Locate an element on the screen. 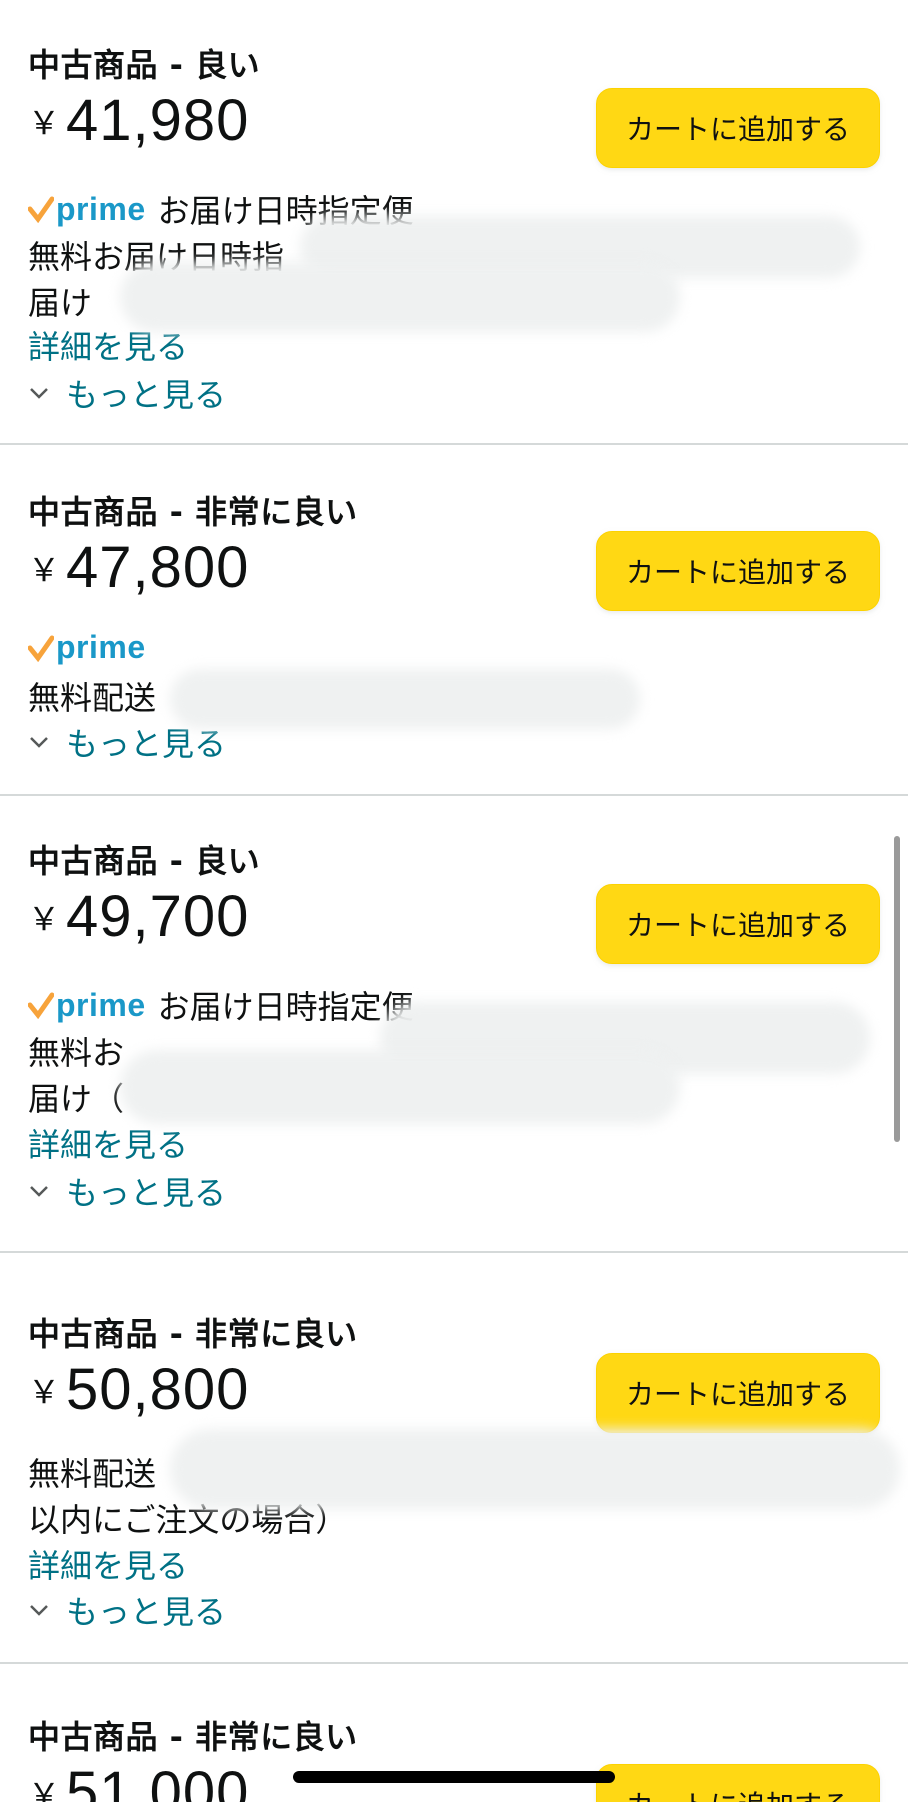 Image resolution: width=908 pixels, height=1802 pixels. price: ￥ 47,800 is located at coordinates (138, 568).